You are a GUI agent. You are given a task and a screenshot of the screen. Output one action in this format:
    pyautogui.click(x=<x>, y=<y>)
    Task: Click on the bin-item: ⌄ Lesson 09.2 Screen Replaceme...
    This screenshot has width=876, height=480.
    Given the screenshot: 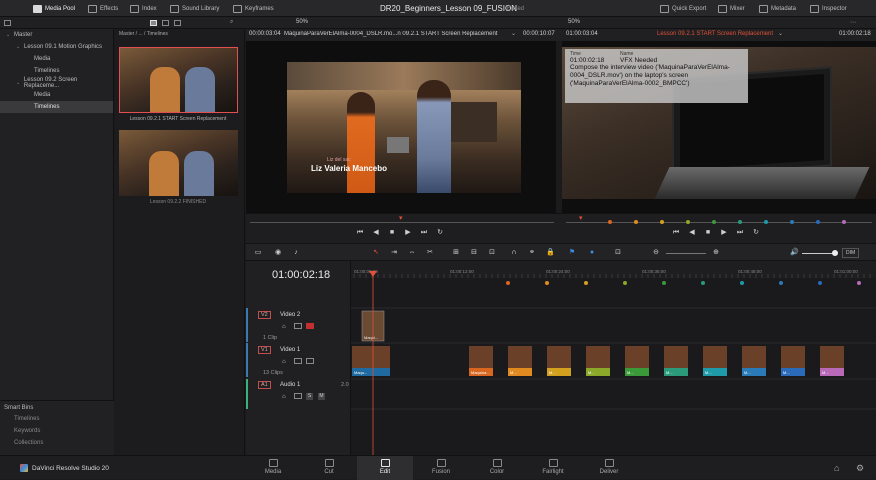 What is the action you would take?
    pyautogui.click(x=56, y=83)
    